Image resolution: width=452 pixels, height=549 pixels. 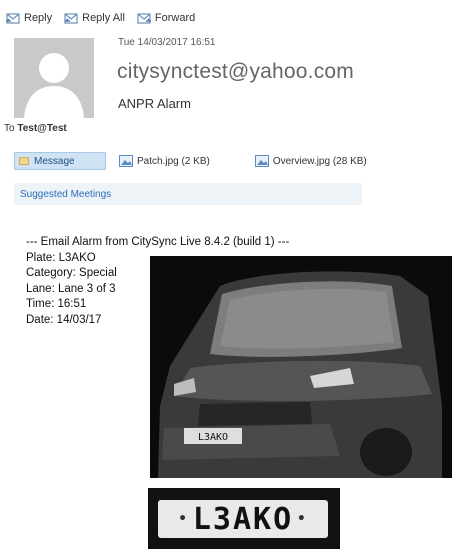 I want to click on tab-message-label: Message, so click(x=54, y=161).